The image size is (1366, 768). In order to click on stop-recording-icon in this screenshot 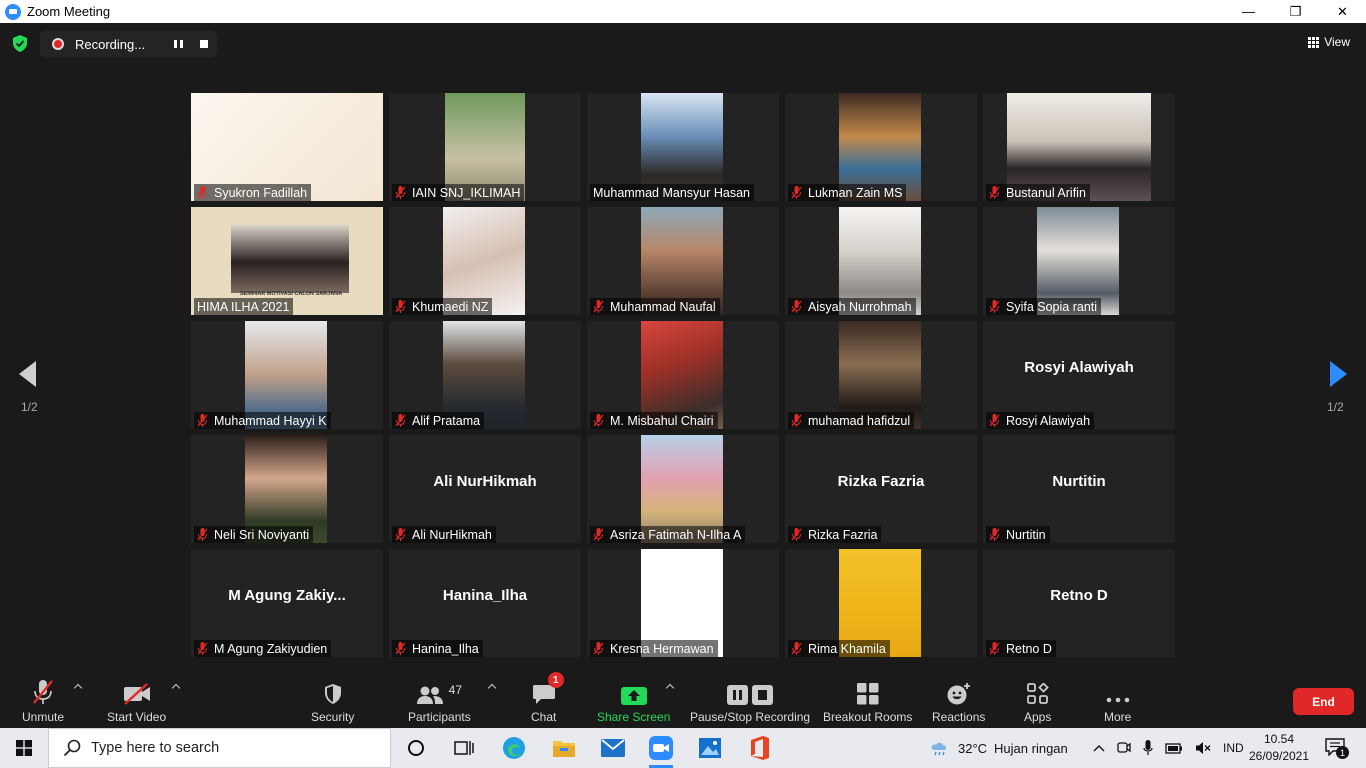, I will do `click(204, 44)`.